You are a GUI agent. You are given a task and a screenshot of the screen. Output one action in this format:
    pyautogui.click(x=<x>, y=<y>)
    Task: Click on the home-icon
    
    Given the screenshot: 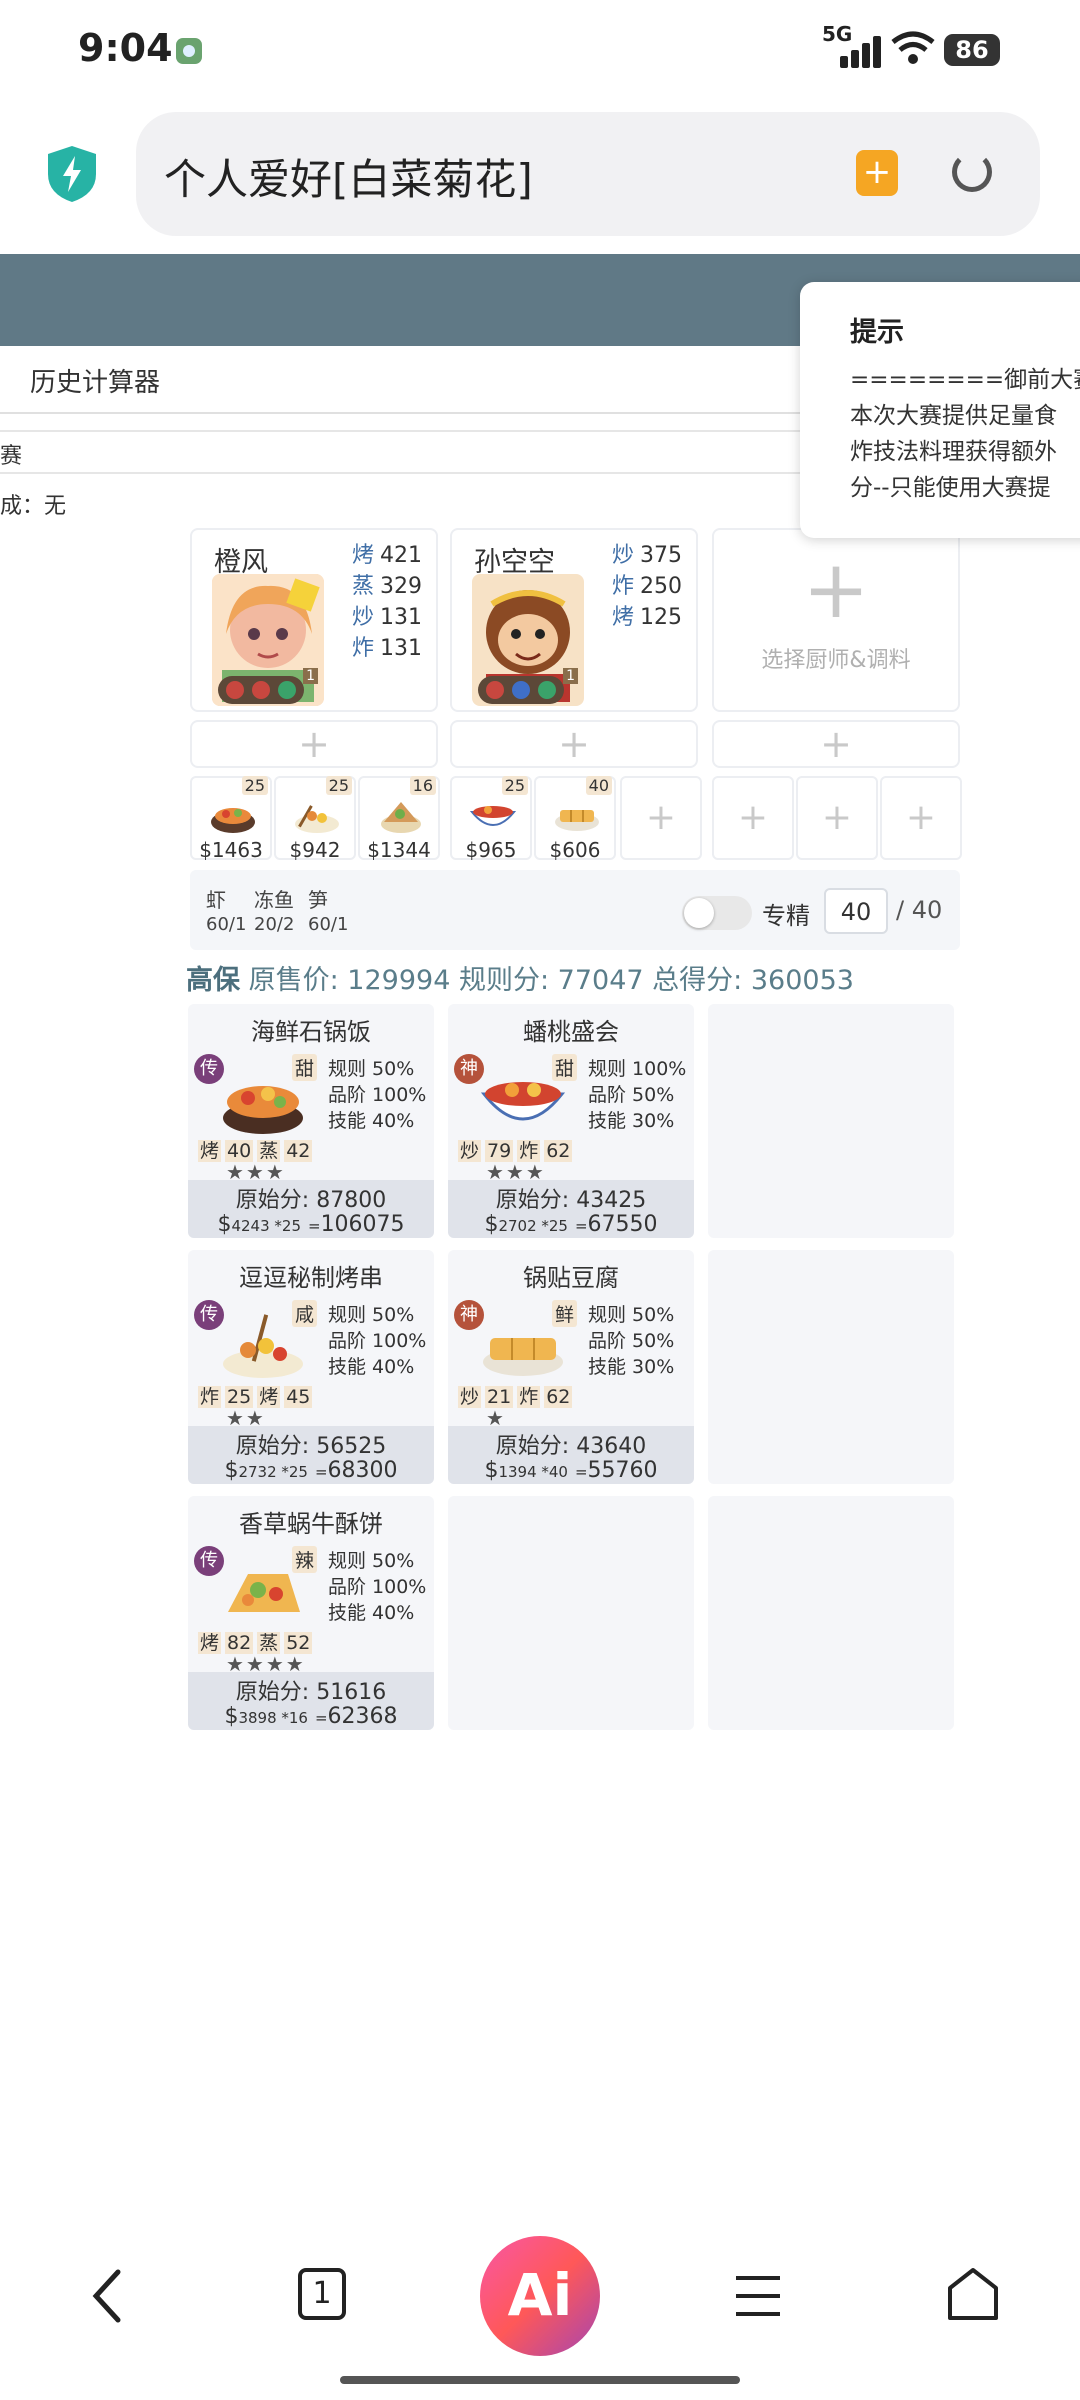 What is the action you would take?
    pyautogui.click(x=973, y=2296)
    